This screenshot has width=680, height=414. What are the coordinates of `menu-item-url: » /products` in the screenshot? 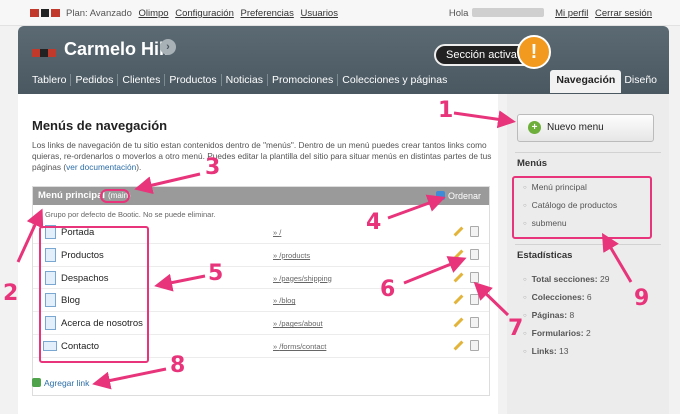 It's located at (291, 255).